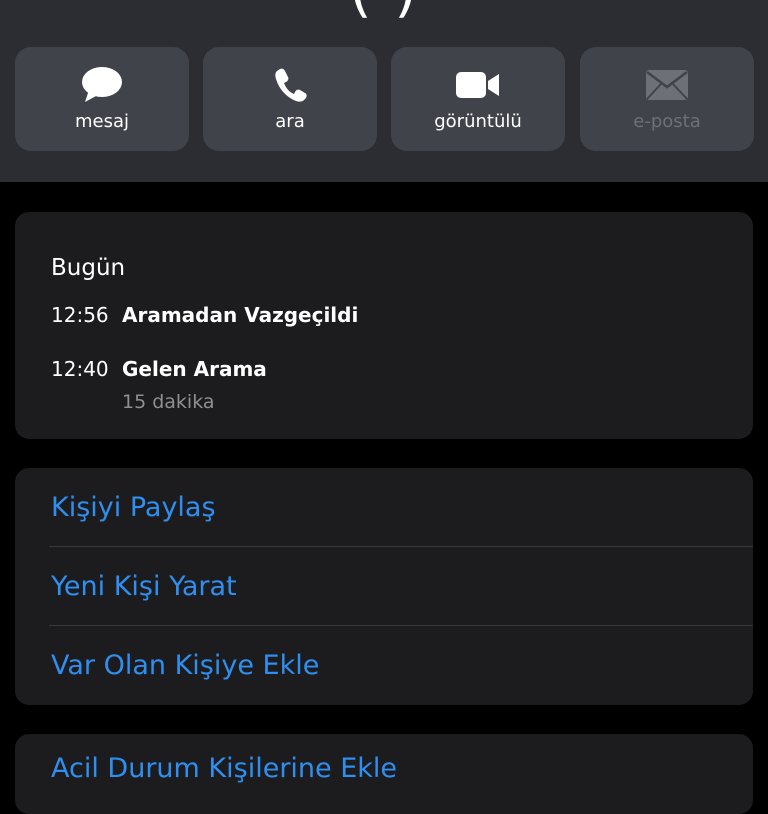 The height and width of the screenshot is (814, 768). What do you see at coordinates (384, 12) in the screenshot?
I see `contact-name: ( )` at bounding box center [384, 12].